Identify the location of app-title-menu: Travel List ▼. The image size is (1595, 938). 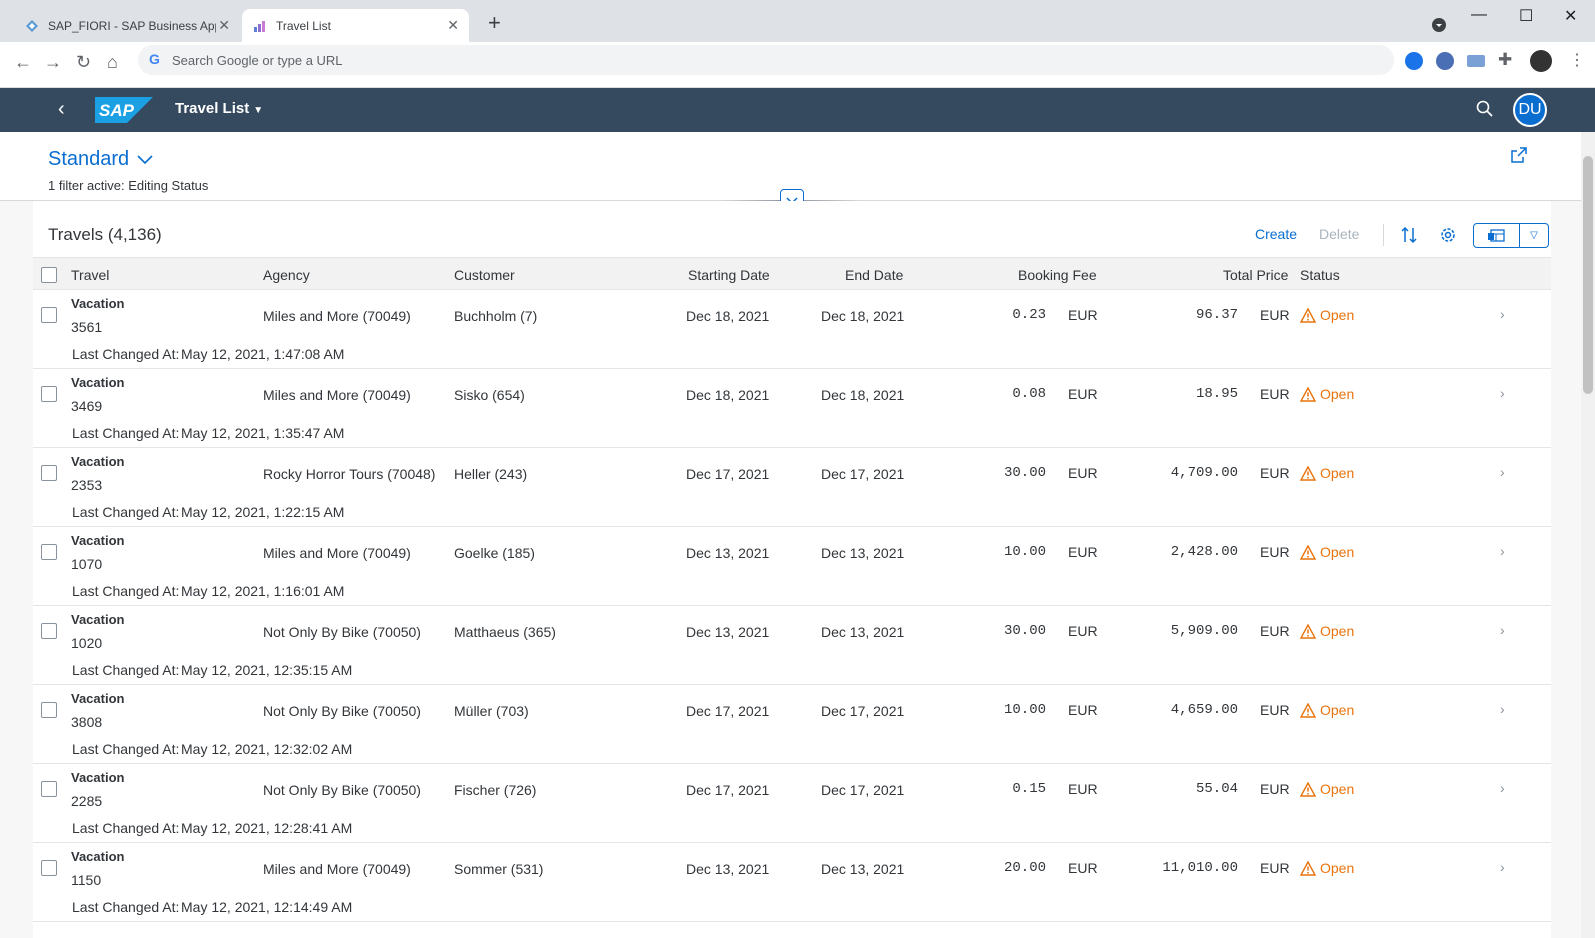
(219, 108).